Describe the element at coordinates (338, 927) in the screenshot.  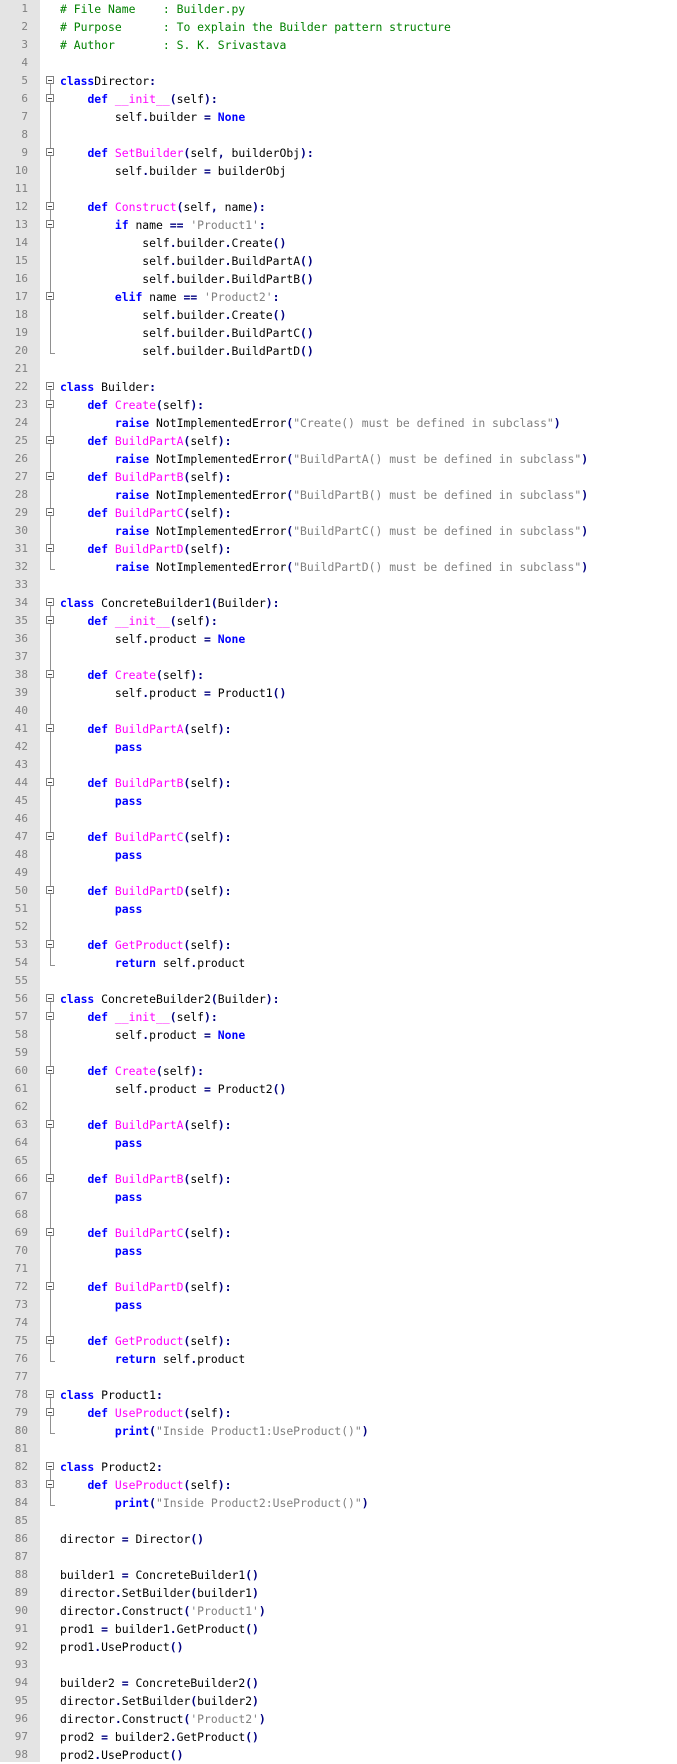
I see `code-line: 52` at that location.